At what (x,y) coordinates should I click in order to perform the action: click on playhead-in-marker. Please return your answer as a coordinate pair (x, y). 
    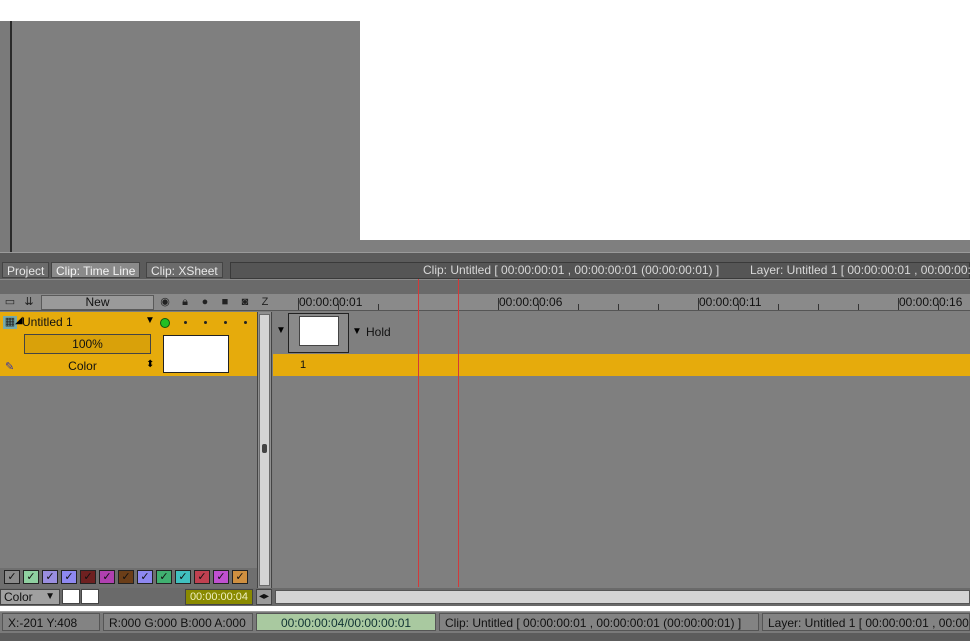
    Looking at the image, I should click on (418, 433).